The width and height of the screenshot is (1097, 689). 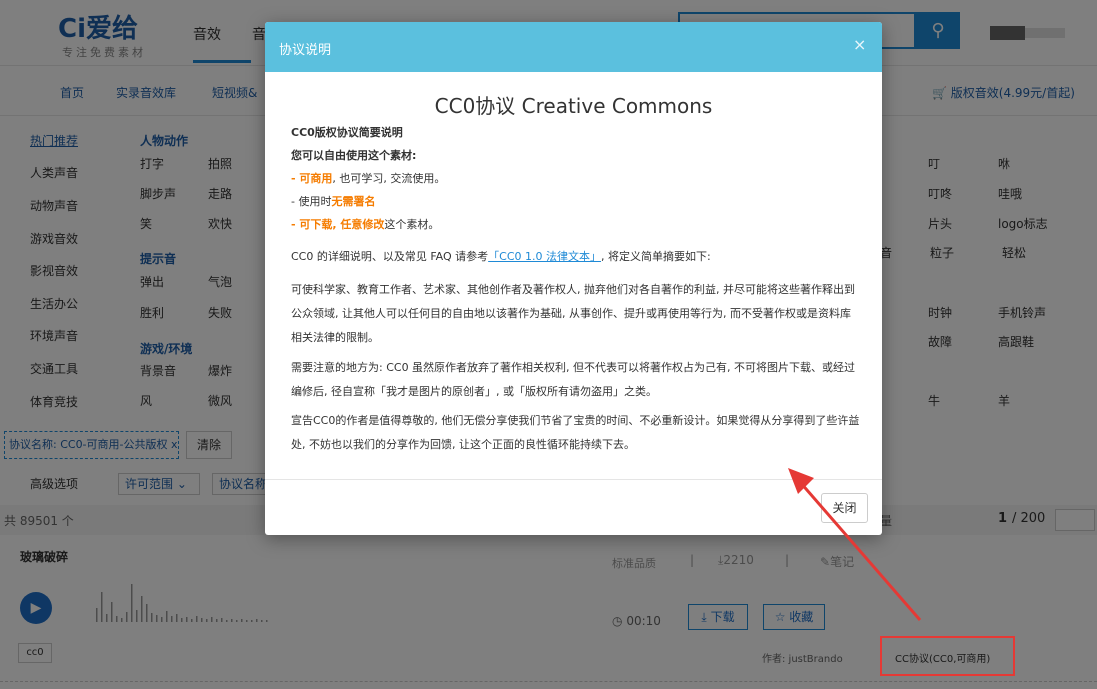 I want to click on close-icon: ×, so click(x=859, y=44).